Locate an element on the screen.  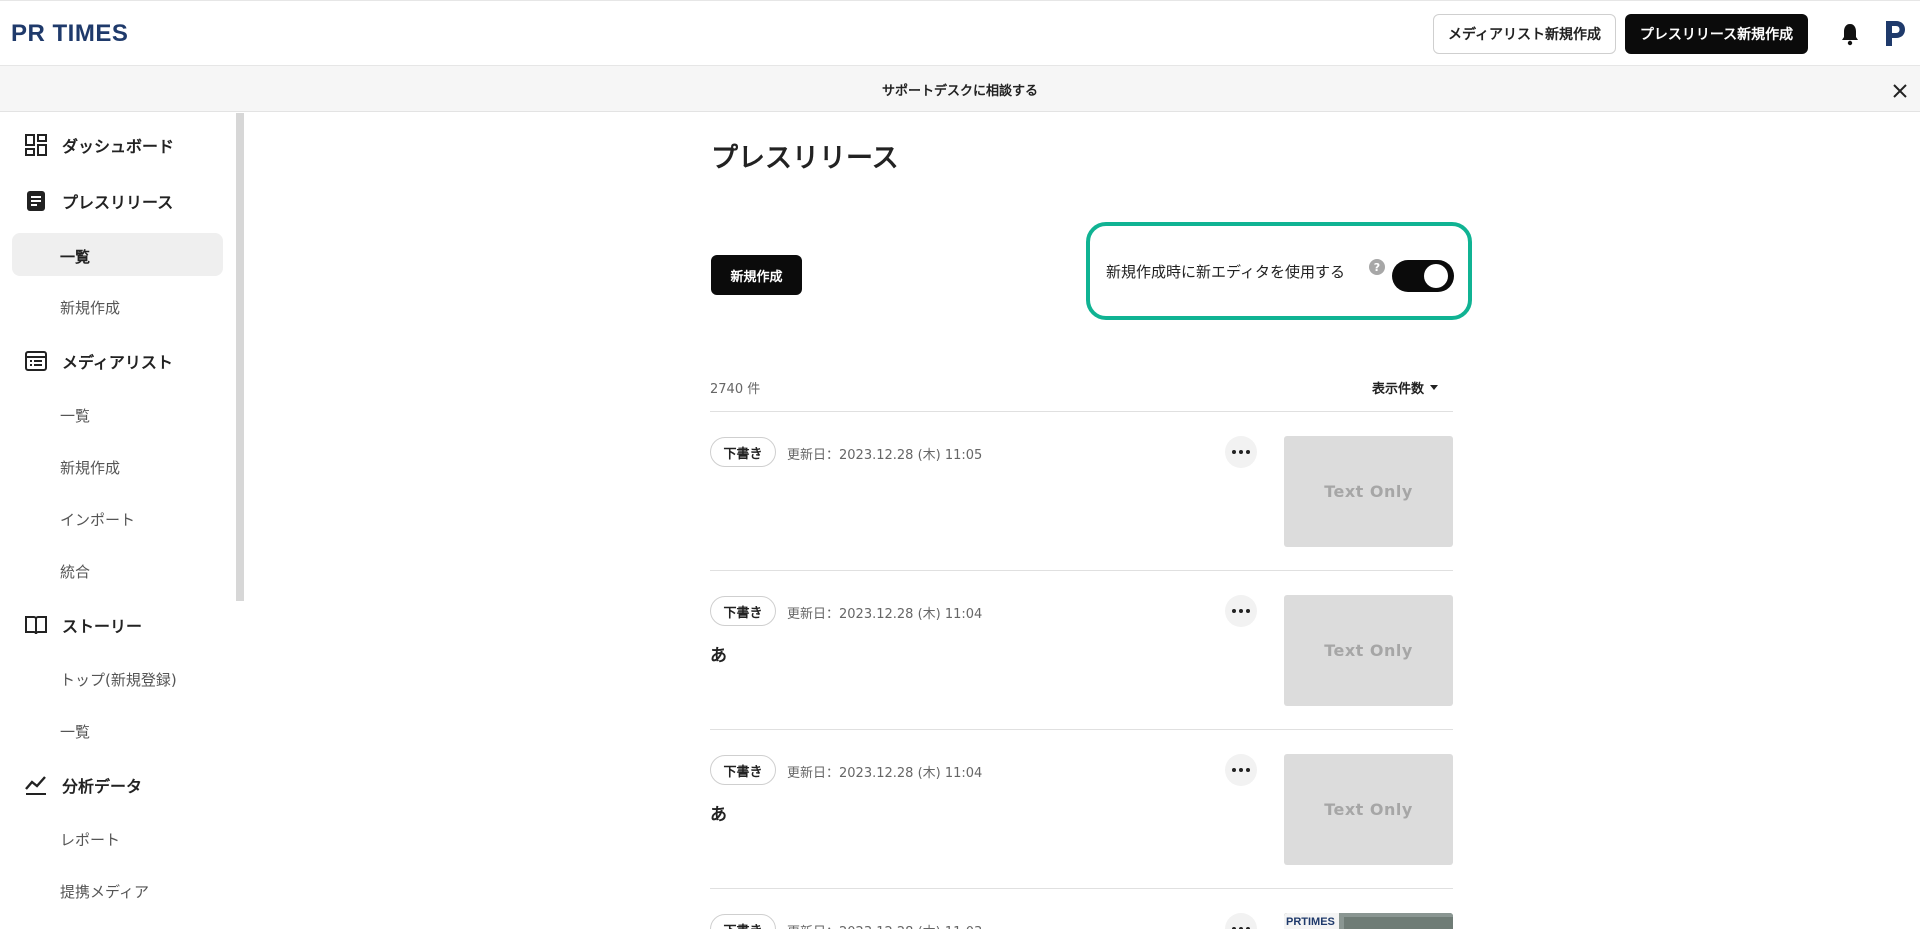
document-icon is located at coordinates (36, 201).